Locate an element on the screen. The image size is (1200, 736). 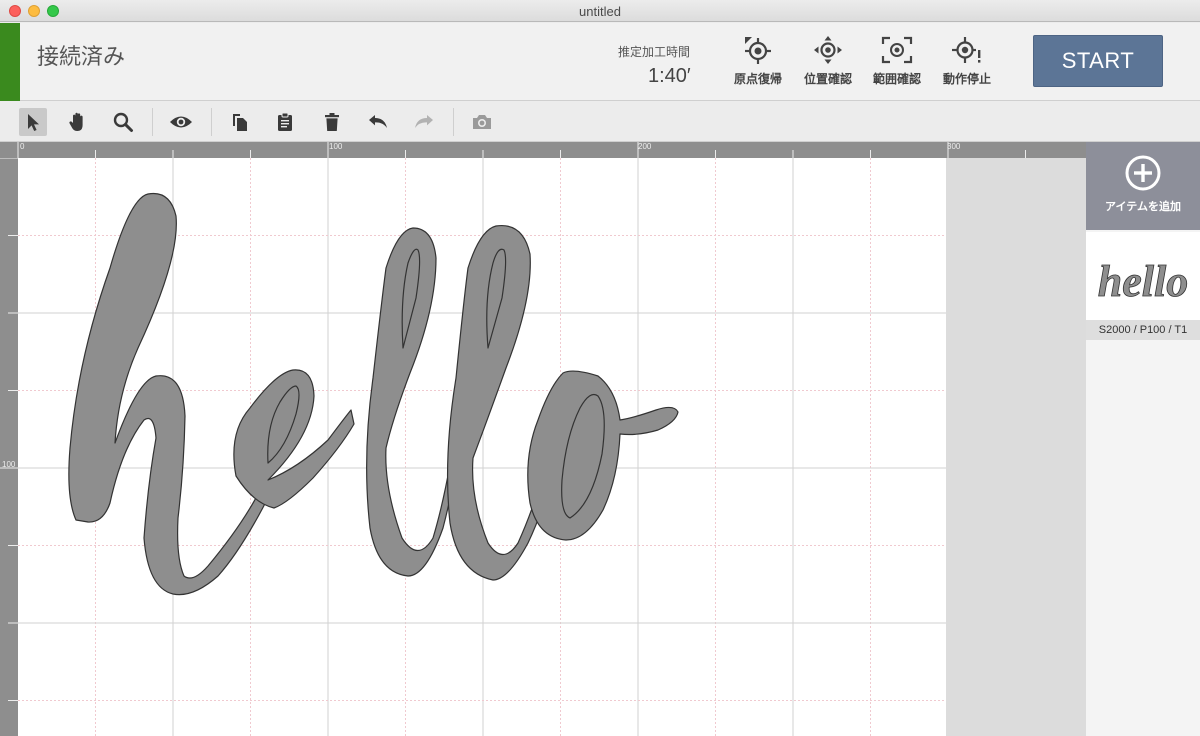
position-check-button: 位置確認 is located at coordinates (828, 63).